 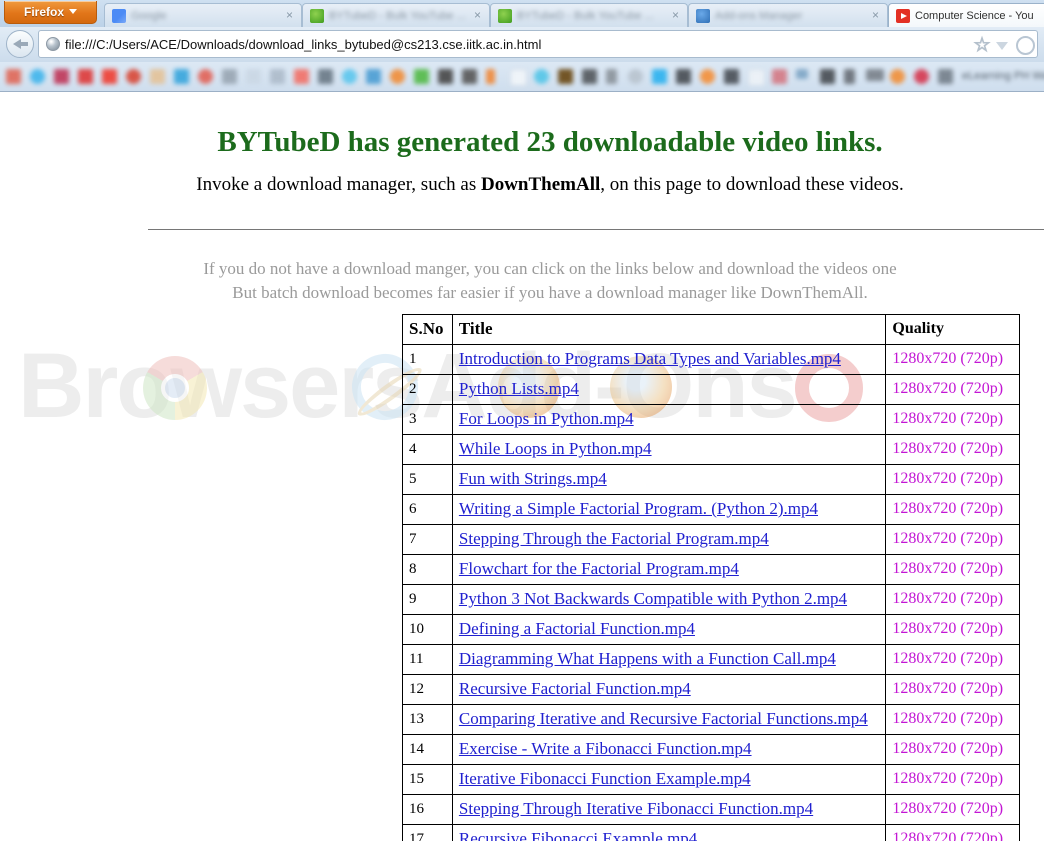 I want to click on table-row: 3 For Loops in Python.mp4 1280x720 (720p), so click(x=711, y=419).